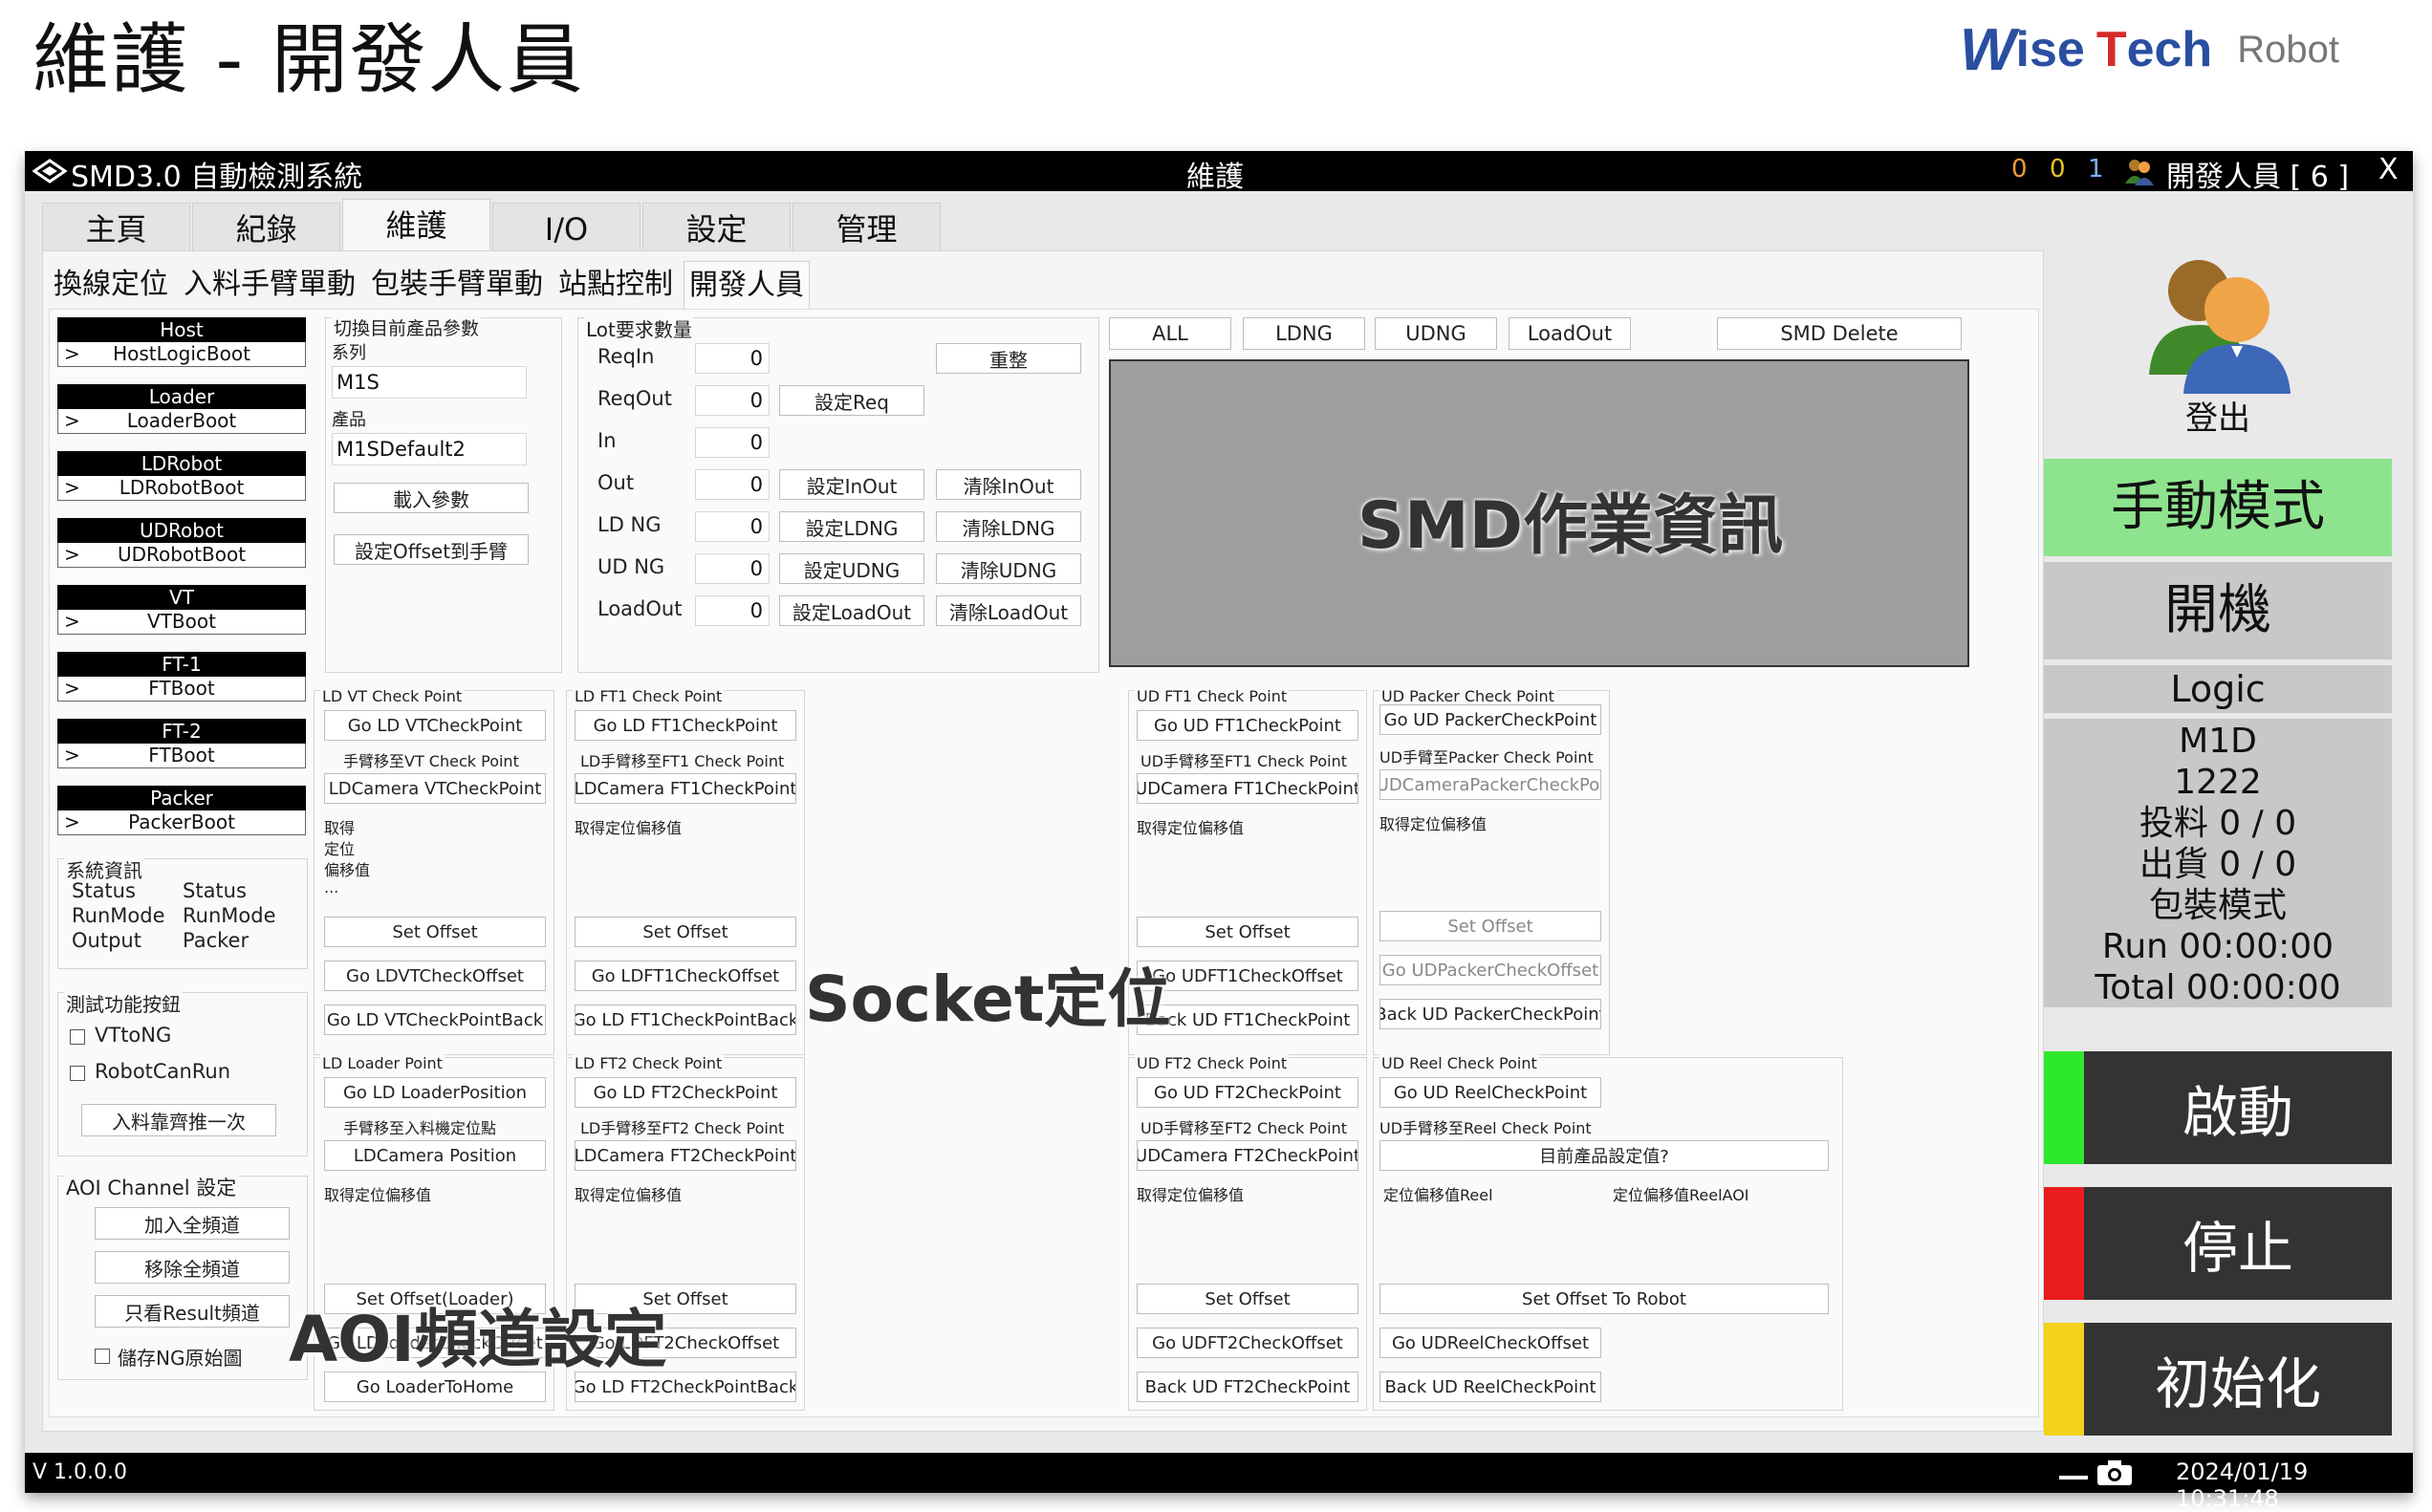 Image resolution: width=2432 pixels, height=1512 pixels. What do you see at coordinates (2257, 174) in the screenshot?
I see `current-user: 開發人員 [ 6 ]` at bounding box center [2257, 174].